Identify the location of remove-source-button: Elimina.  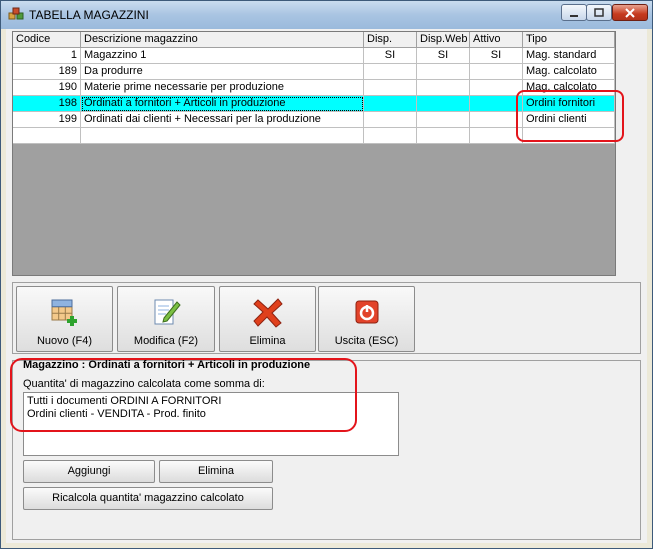
(216, 471).